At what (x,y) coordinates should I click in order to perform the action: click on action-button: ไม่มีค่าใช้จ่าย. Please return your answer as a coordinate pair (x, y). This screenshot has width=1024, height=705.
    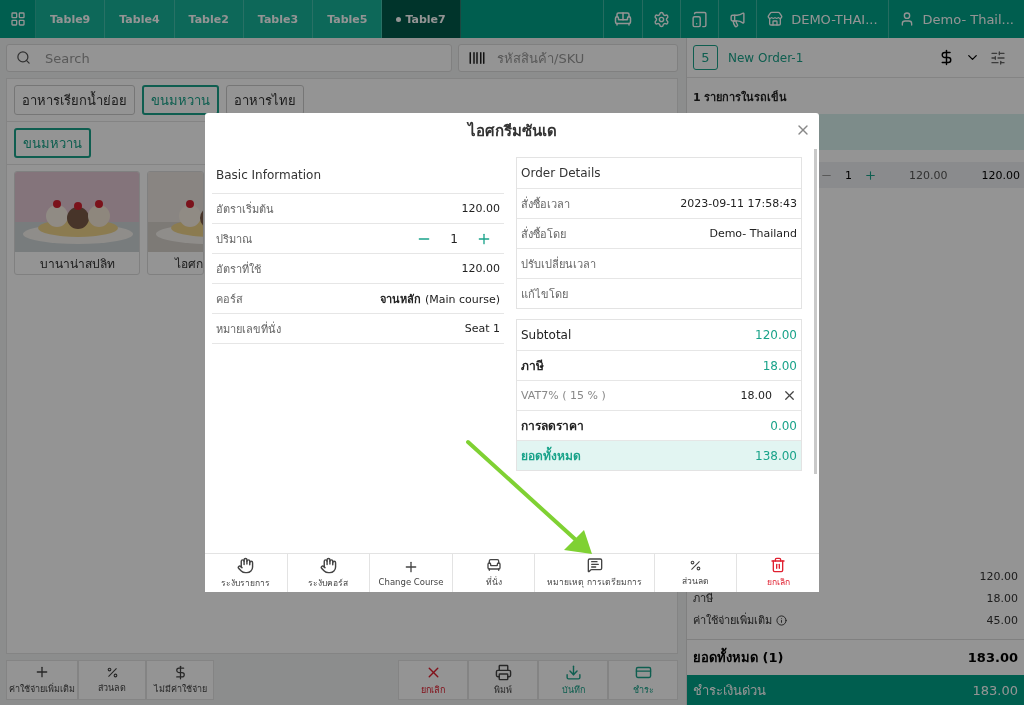
    Looking at the image, I should click on (180, 680).